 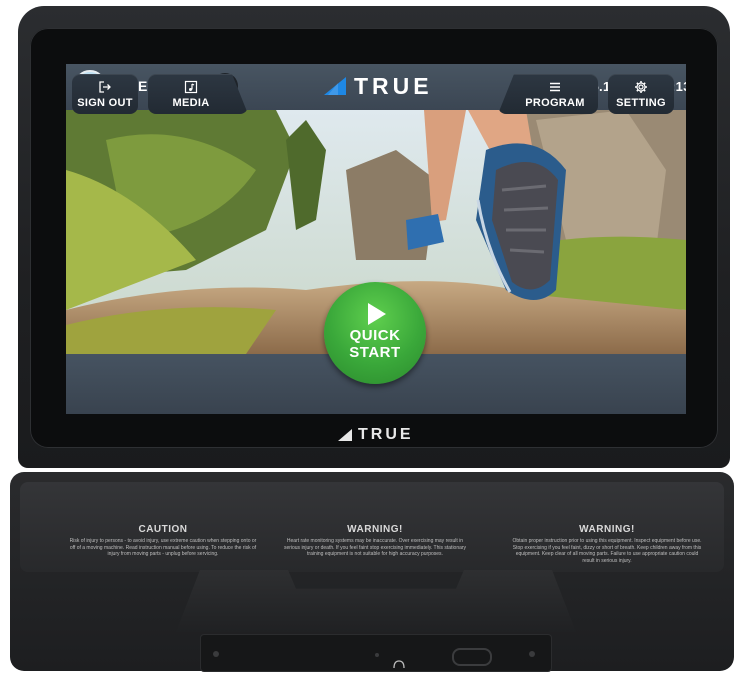 What do you see at coordinates (399, 662) in the screenshot?
I see `headphone-icon` at bounding box center [399, 662].